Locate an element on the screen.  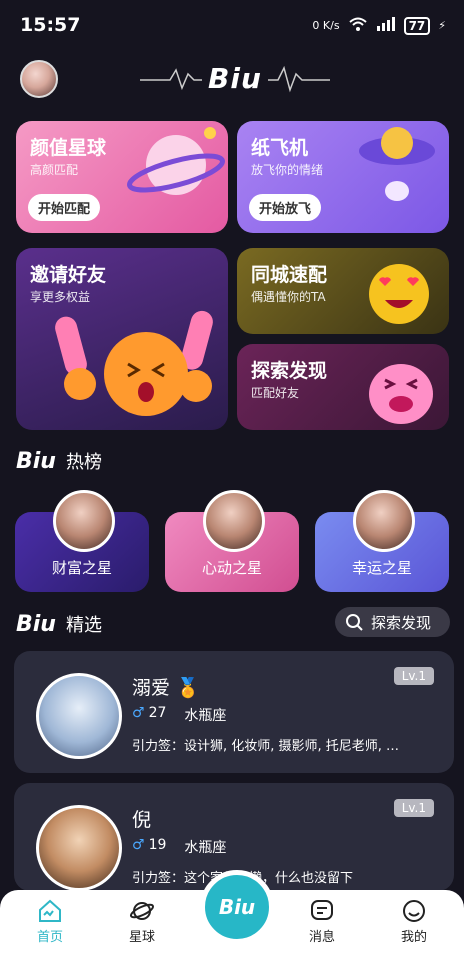
status-icons: 0 K/s 77 ⚡ is located at coordinates (379, 25).